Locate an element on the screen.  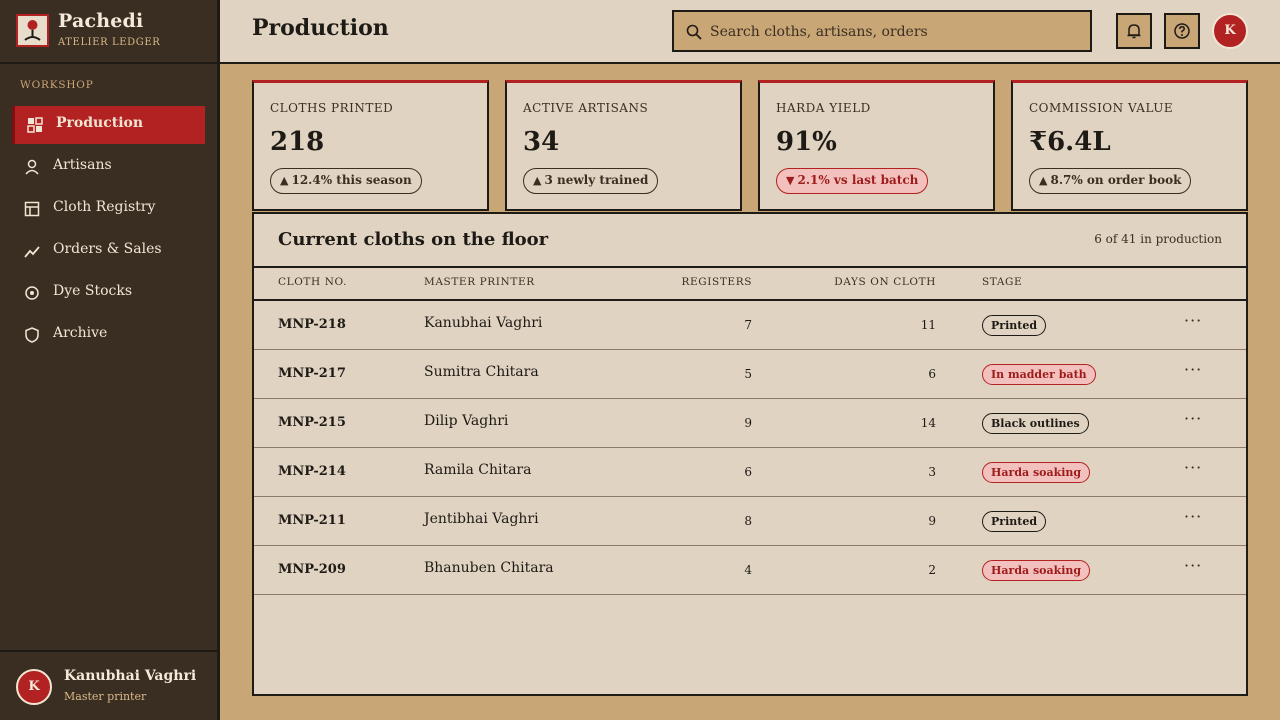
layout-icon is located at coordinates (32, 209).